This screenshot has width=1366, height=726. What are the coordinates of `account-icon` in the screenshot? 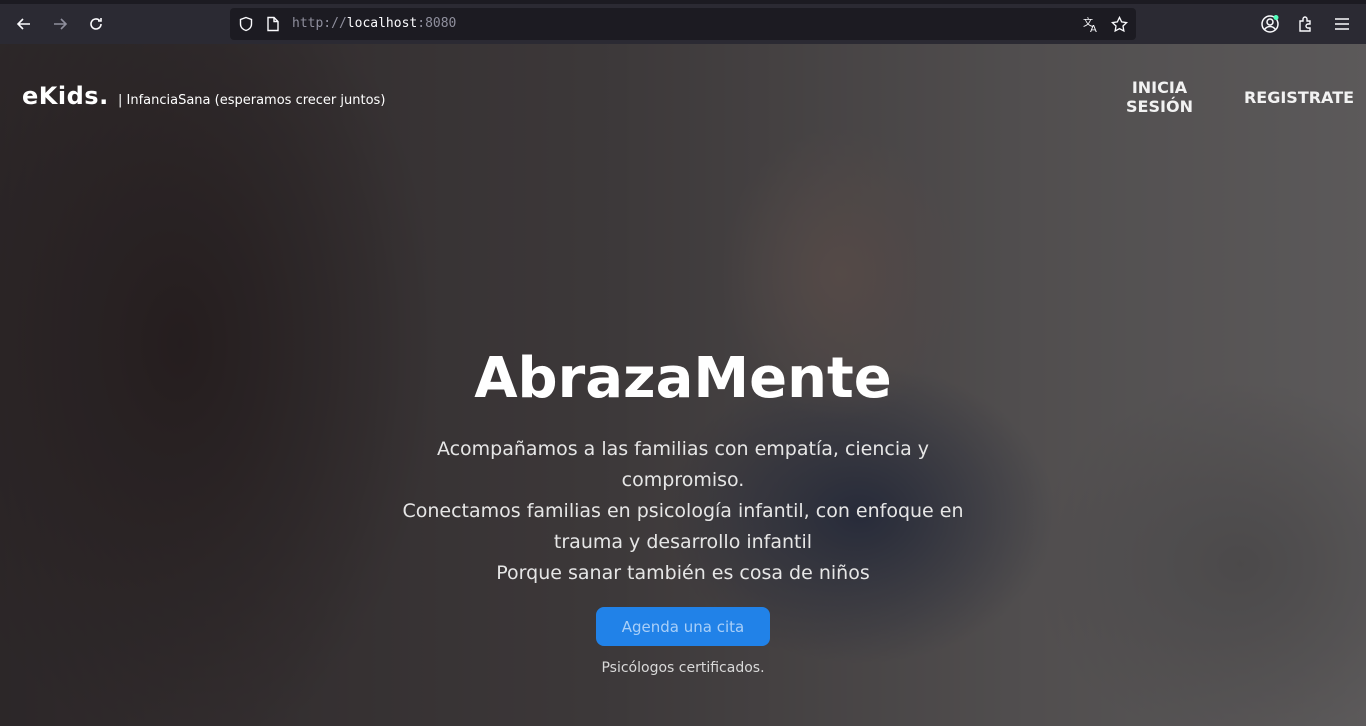 It's located at (1270, 24).